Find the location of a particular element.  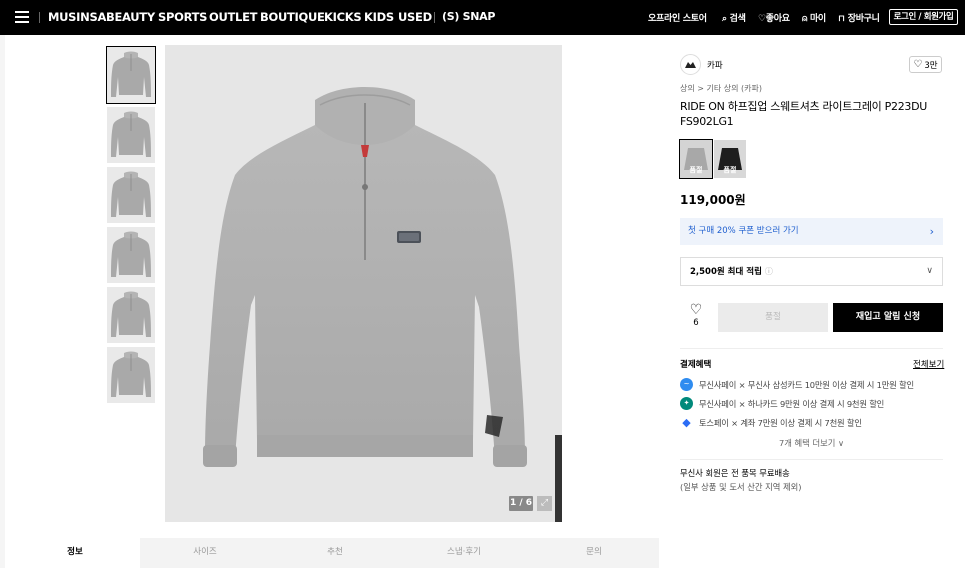

search-label: 검색 is located at coordinates (737, 19).